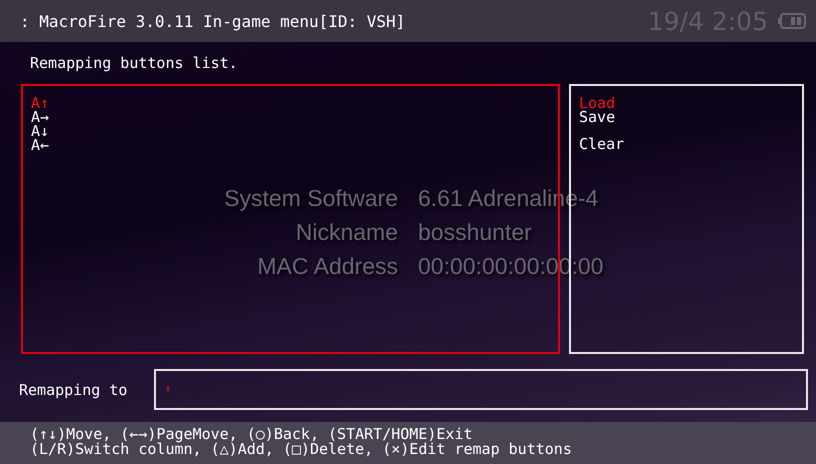 The width and height of the screenshot is (816, 464). What do you see at coordinates (40, 117) in the screenshot?
I see `remap-item: A→` at bounding box center [40, 117].